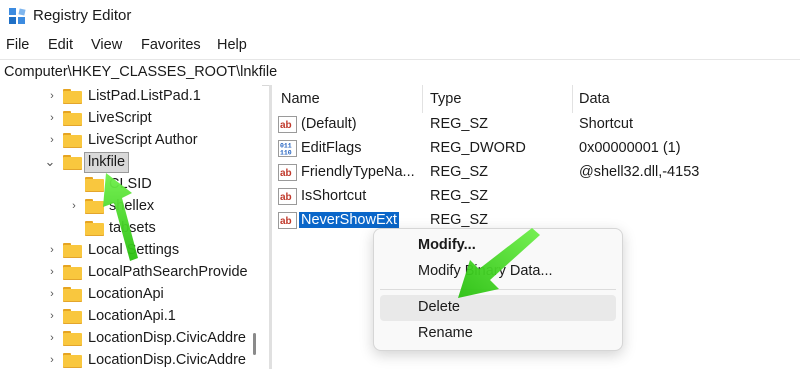  Describe the element at coordinates (254, 344) in the screenshot. I see `tree-scrollbar` at that location.